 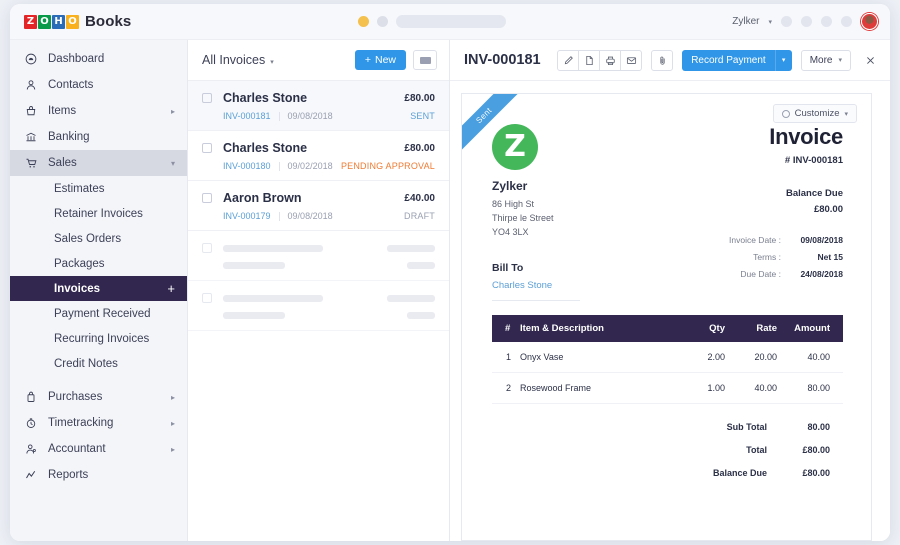 I want to click on logo-tile-o1: O, so click(x=44, y=21).